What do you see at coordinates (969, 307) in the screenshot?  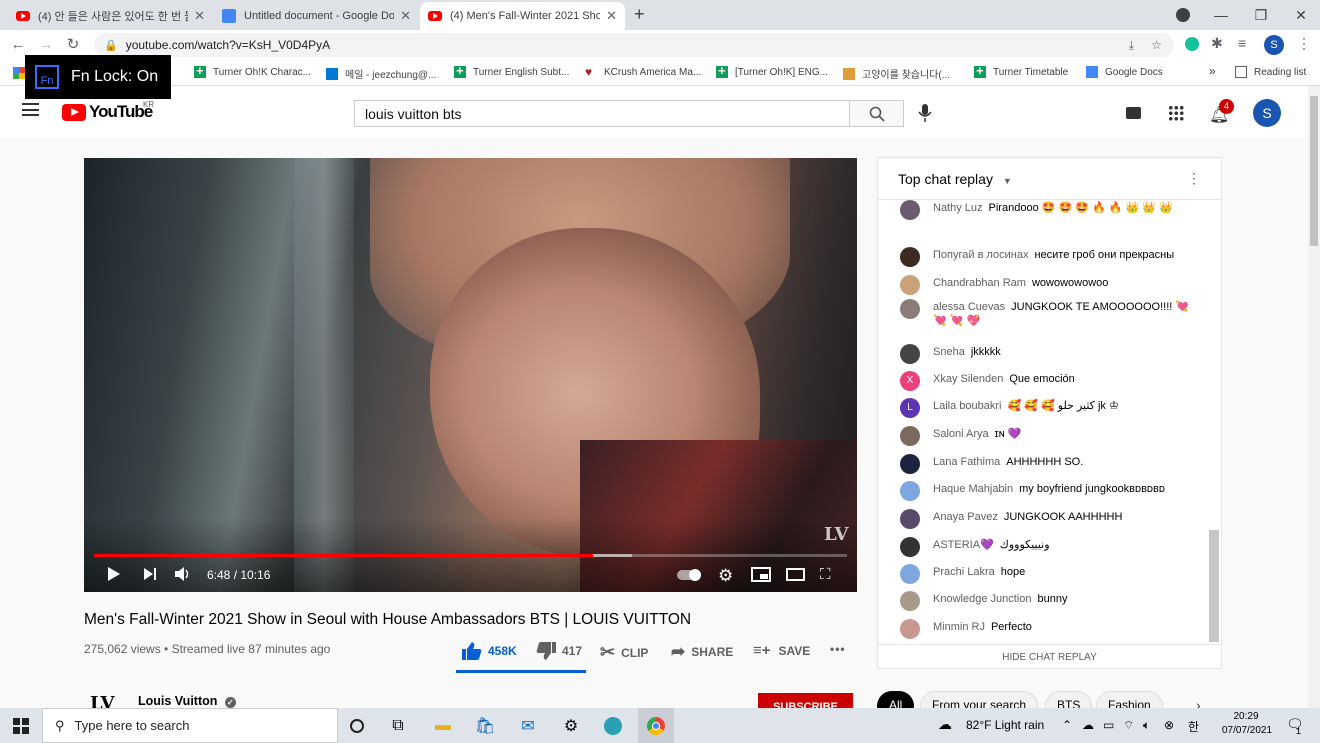 I see `chat-author: alessa Cuevas` at bounding box center [969, 307].